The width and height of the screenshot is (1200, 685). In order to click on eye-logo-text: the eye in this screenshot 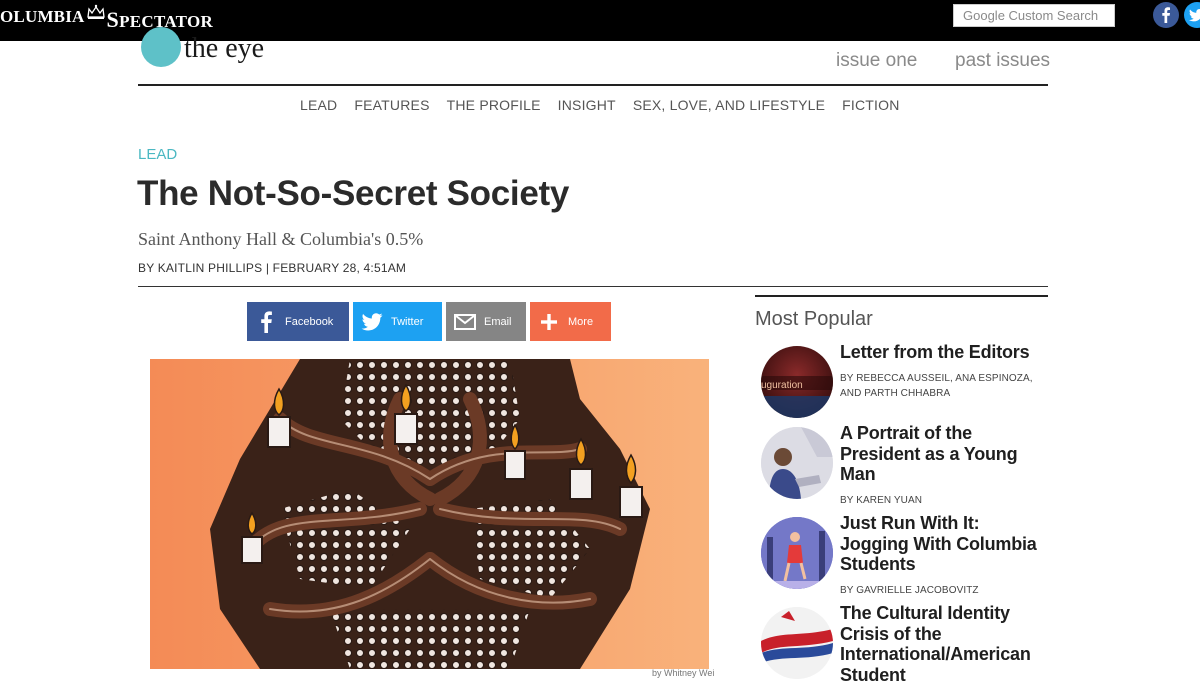, I will do `click(224, 49)`.